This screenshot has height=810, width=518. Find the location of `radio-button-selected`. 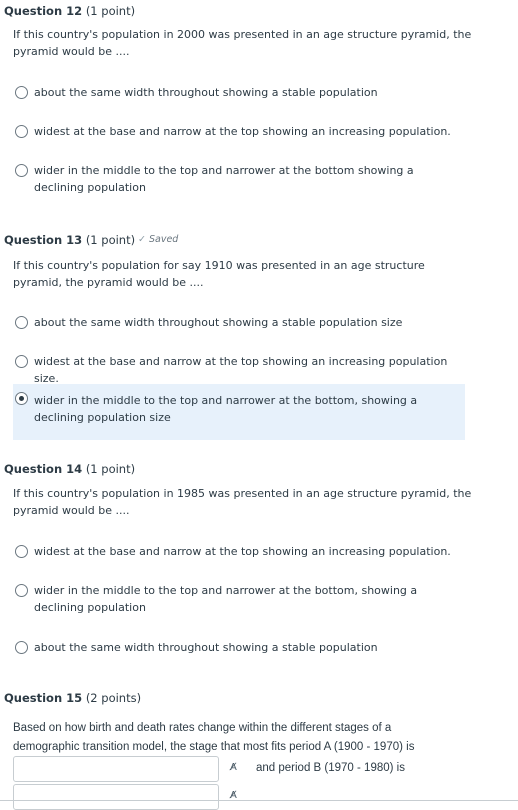

radio-button-selected is located at coordinates (21, 398).